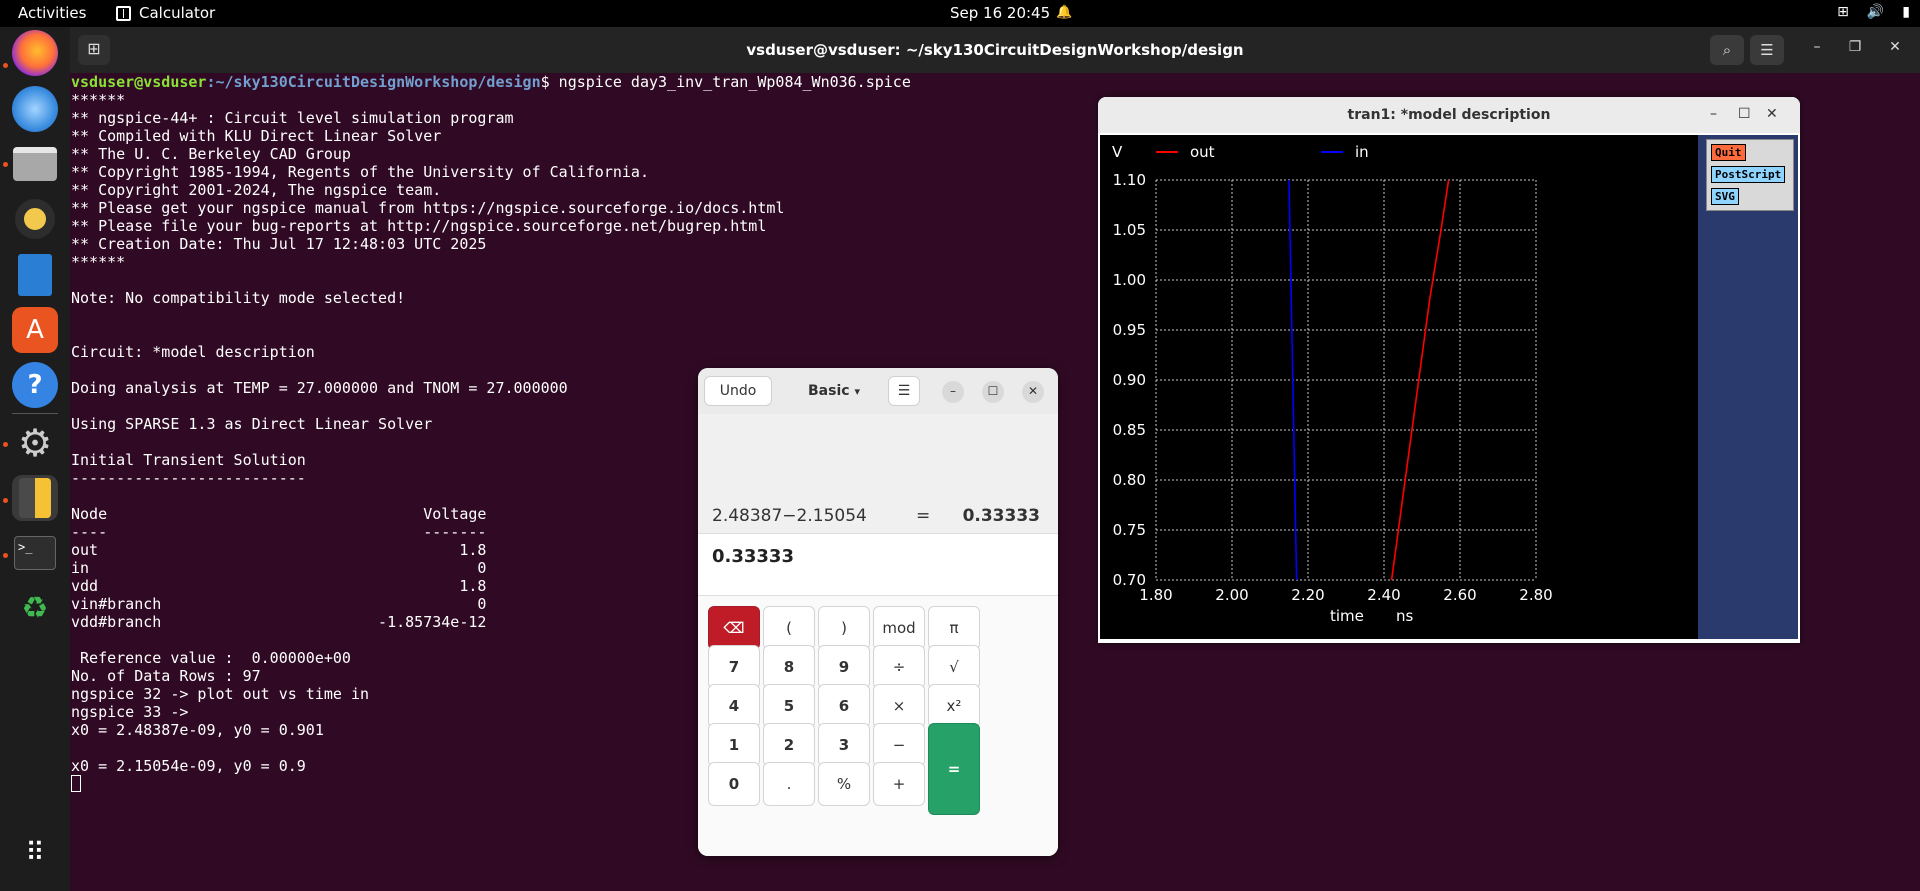 The image size is (1920, 891). I want to click on digit-7-button: 7, so click(734, 667).